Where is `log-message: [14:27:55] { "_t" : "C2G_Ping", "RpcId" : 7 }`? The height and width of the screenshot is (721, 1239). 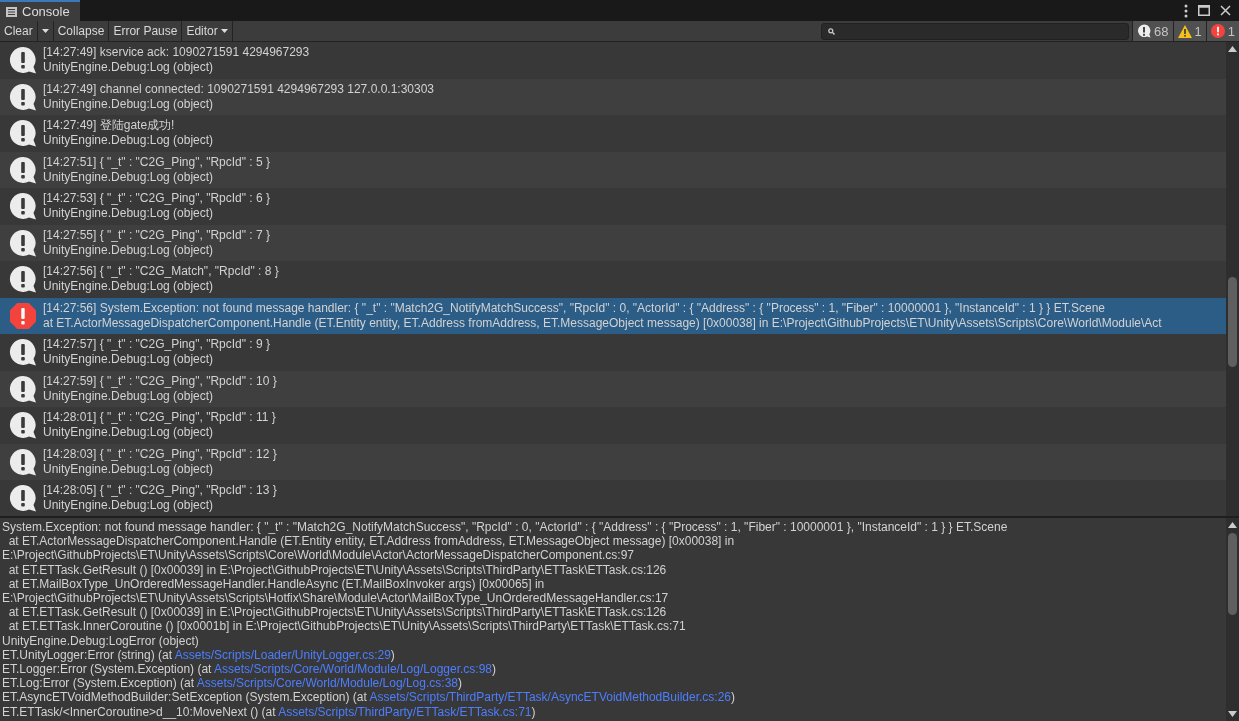
log-message: [14:27:55] { "_t" : "C2G_Ping", "RpcId" : 7 } is located at coordinates (157, 235).